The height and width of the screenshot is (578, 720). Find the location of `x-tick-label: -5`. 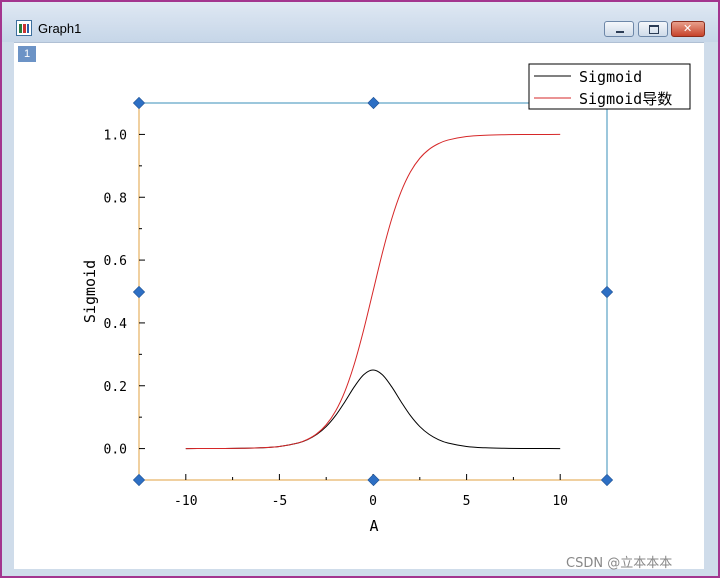

x-tick-label: -5 is located at coordinates (280, 501).